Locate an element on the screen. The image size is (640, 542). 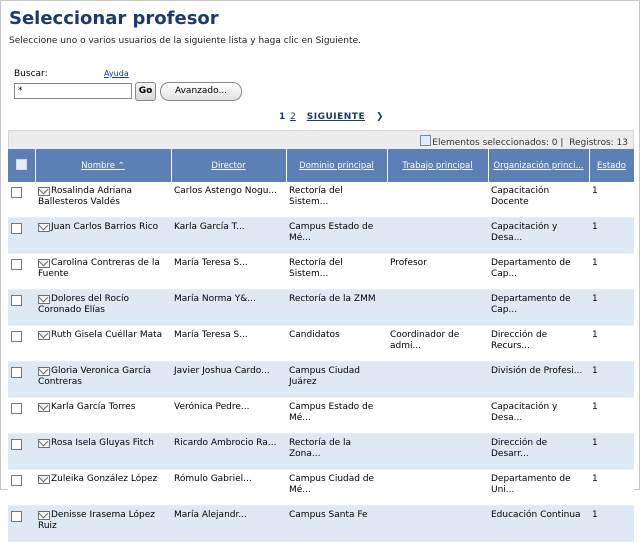
select-all-cell is located at coordinates (22, 165).